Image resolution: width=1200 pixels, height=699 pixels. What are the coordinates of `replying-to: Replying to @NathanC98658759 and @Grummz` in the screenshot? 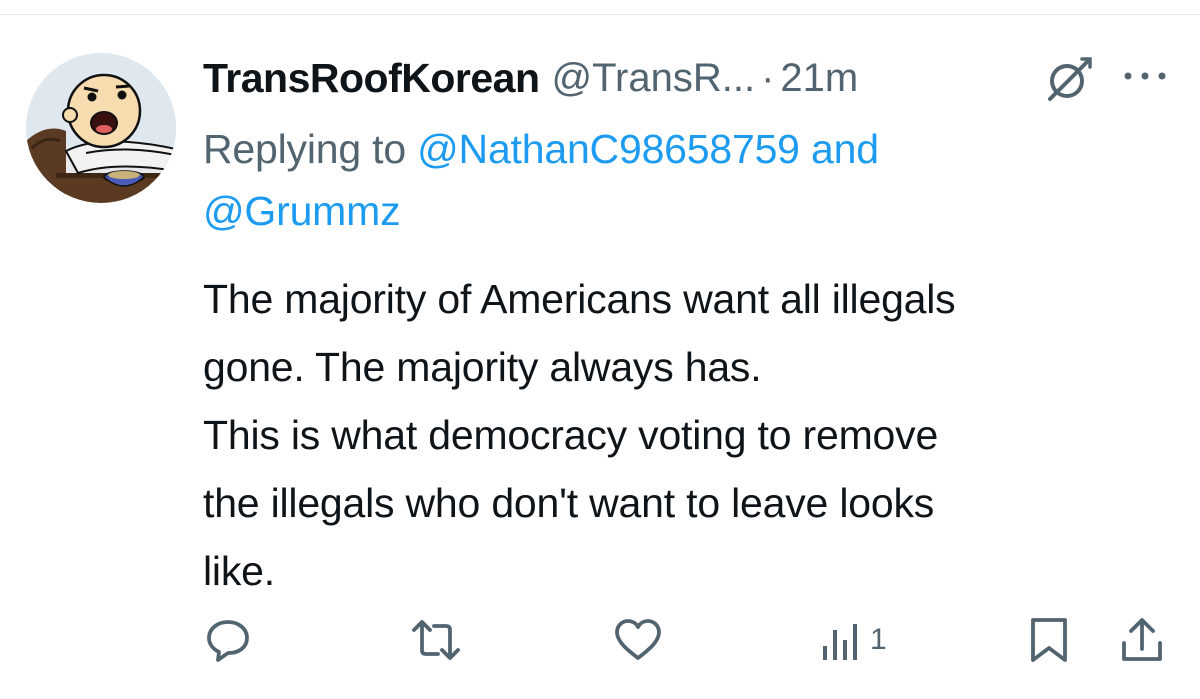 It's located at (683, 180).